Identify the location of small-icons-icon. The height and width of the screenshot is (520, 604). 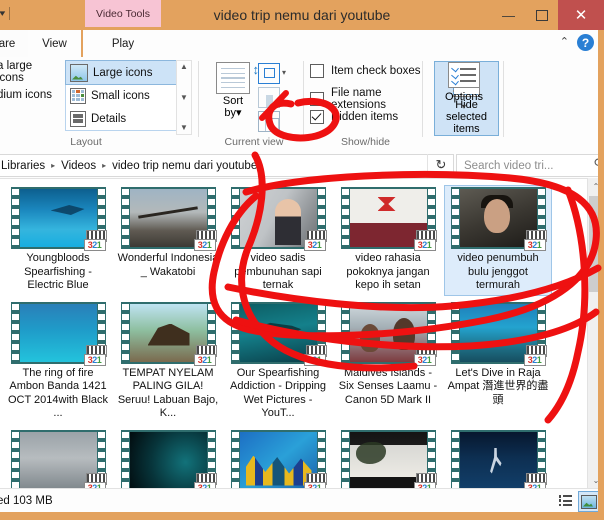
(78, 95).